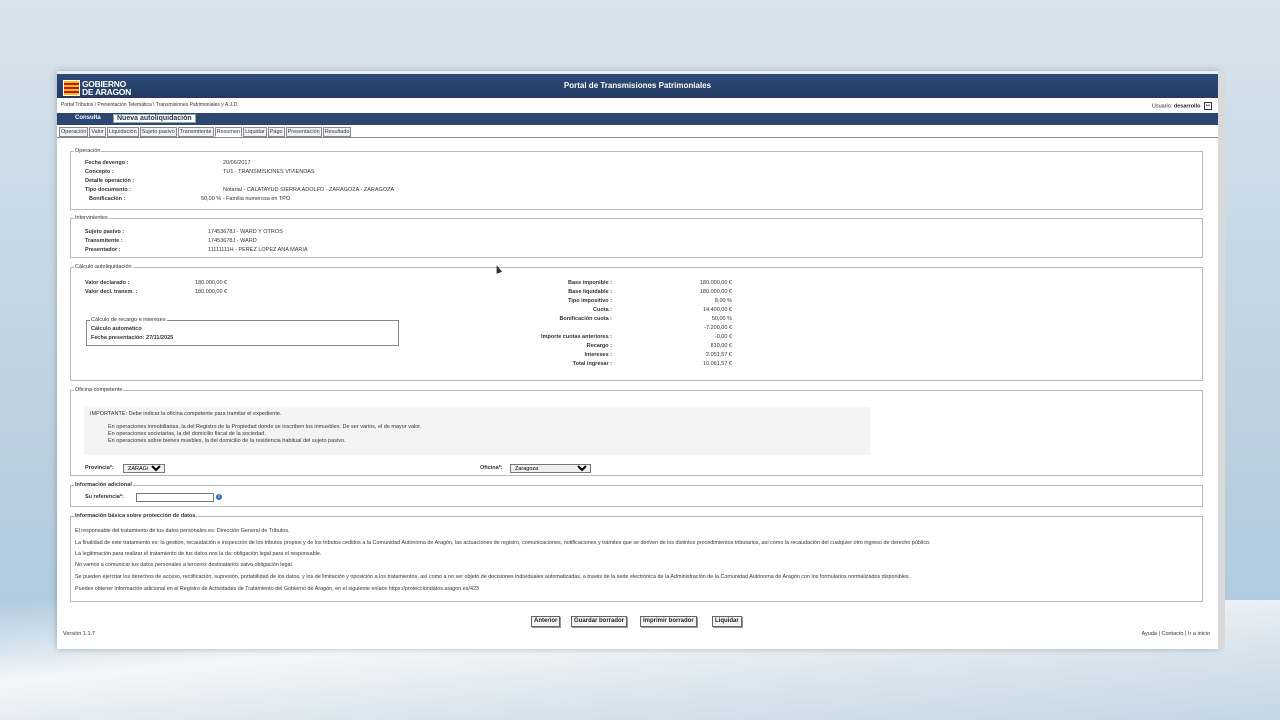  What do you see at coordinates (88, 118) in the screenshot?
I see `nav-consulta: Consulta` at bounding box center [88, 118].